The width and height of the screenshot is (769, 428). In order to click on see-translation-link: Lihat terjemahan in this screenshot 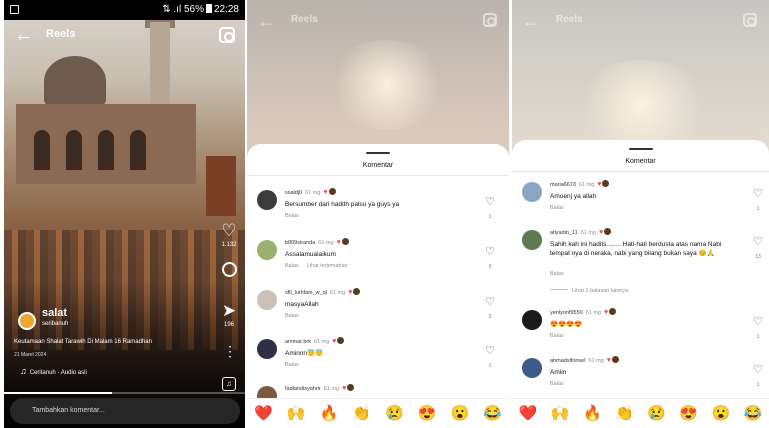, I will do `click(327, 266)`.